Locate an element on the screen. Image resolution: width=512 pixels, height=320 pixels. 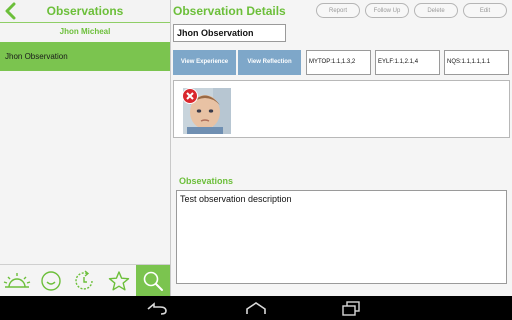
view-experience-button: View Experience is located at coordinates (204, 62).